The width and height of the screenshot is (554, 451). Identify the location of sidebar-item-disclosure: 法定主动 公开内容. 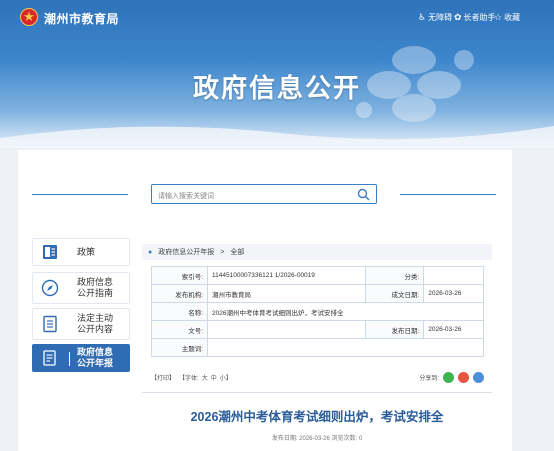
(81, 324).